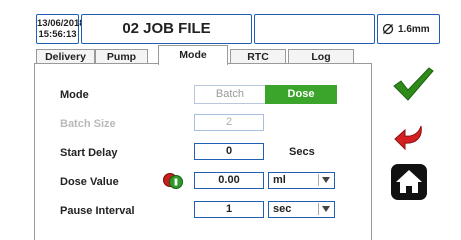 The width and height of the screenshot is (461, 240). Describe the element at coordinates (193, 55) in the screenshot. I see `tab-mode: Mode` at that location.